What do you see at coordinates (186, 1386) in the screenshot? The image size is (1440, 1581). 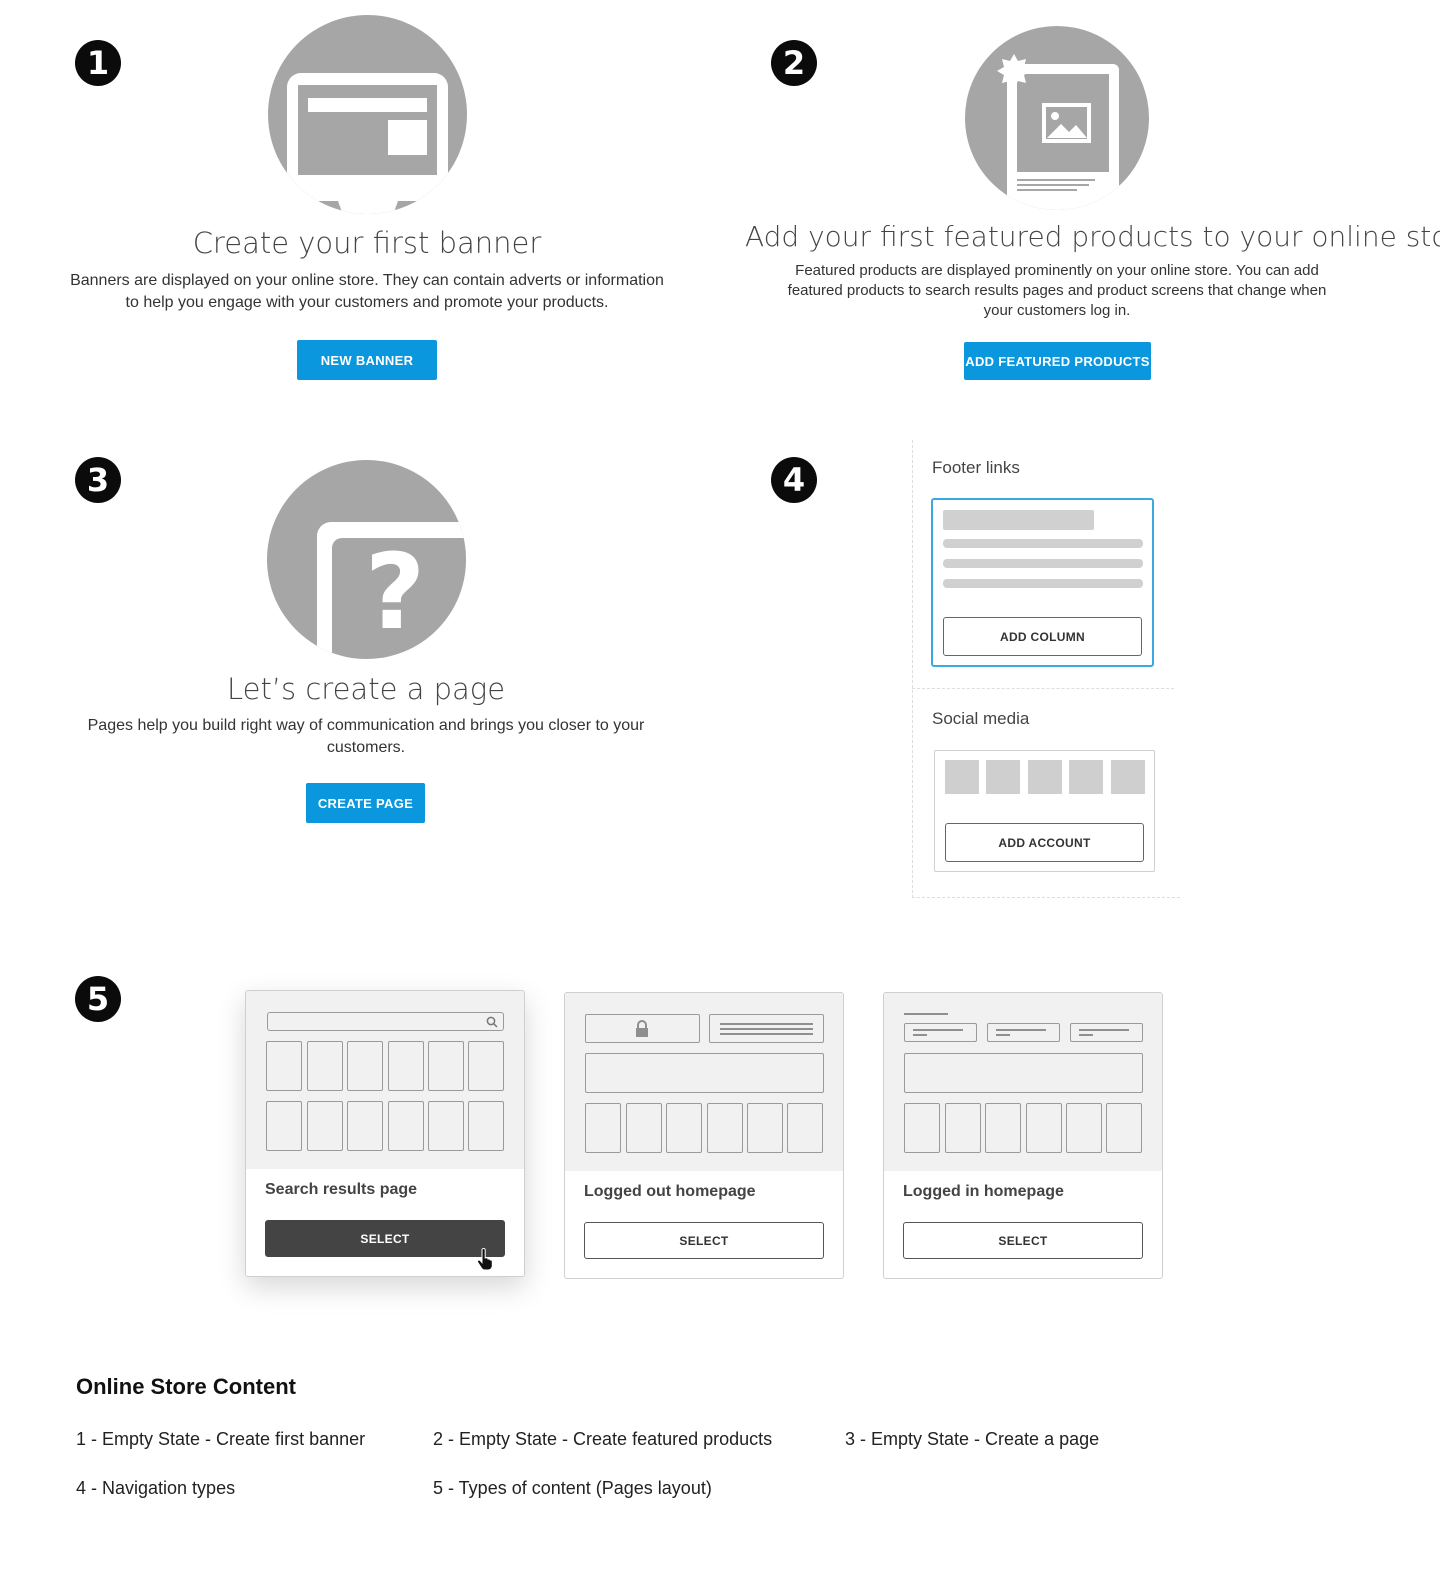 I see `footer-title: Online Store Content` at bounding box center [186, 1386].